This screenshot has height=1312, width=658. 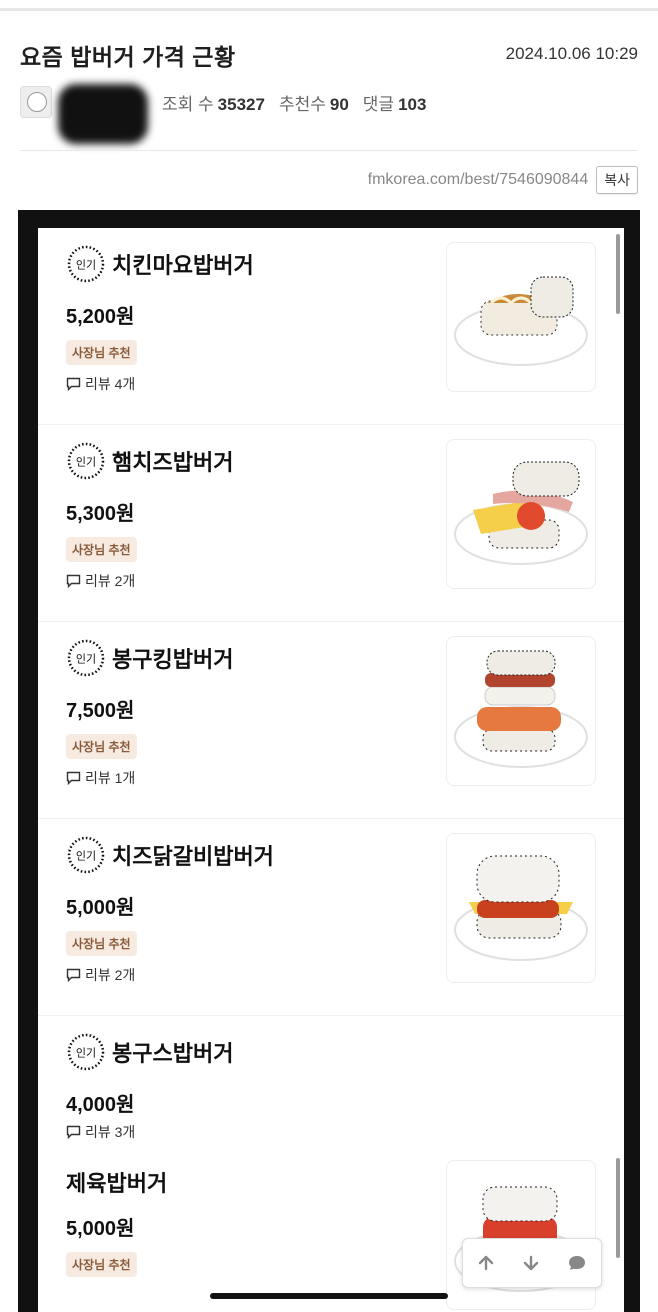 What do you see at coordinates (395, 102) in the screenshot?
I see `comment-count: 댓글 103` at bounding box center [395, 102].